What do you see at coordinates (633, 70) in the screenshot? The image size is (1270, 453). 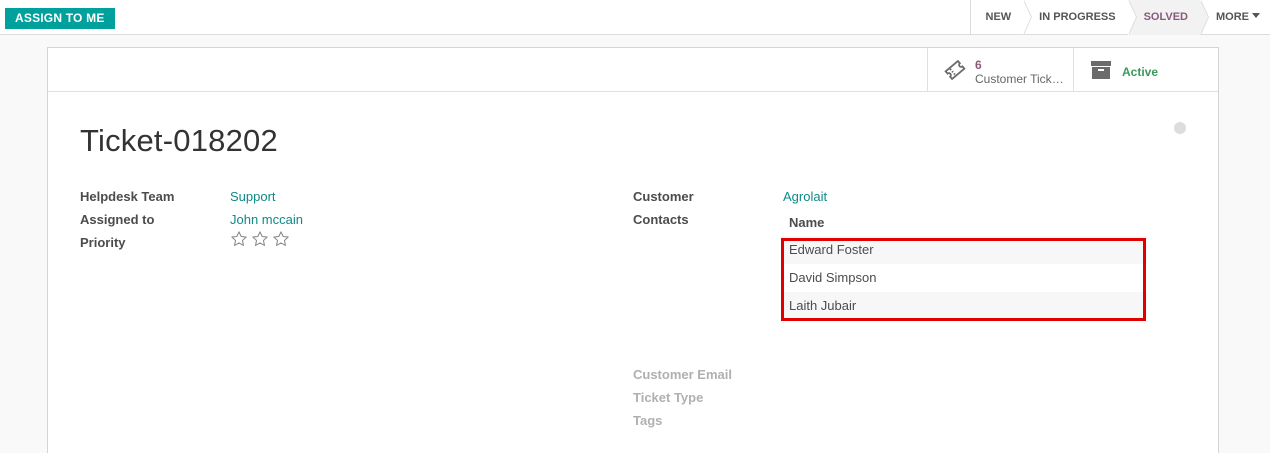 I see `smart-button-box: 6 Customer Tickets Active` at bounding box center [633, 70].